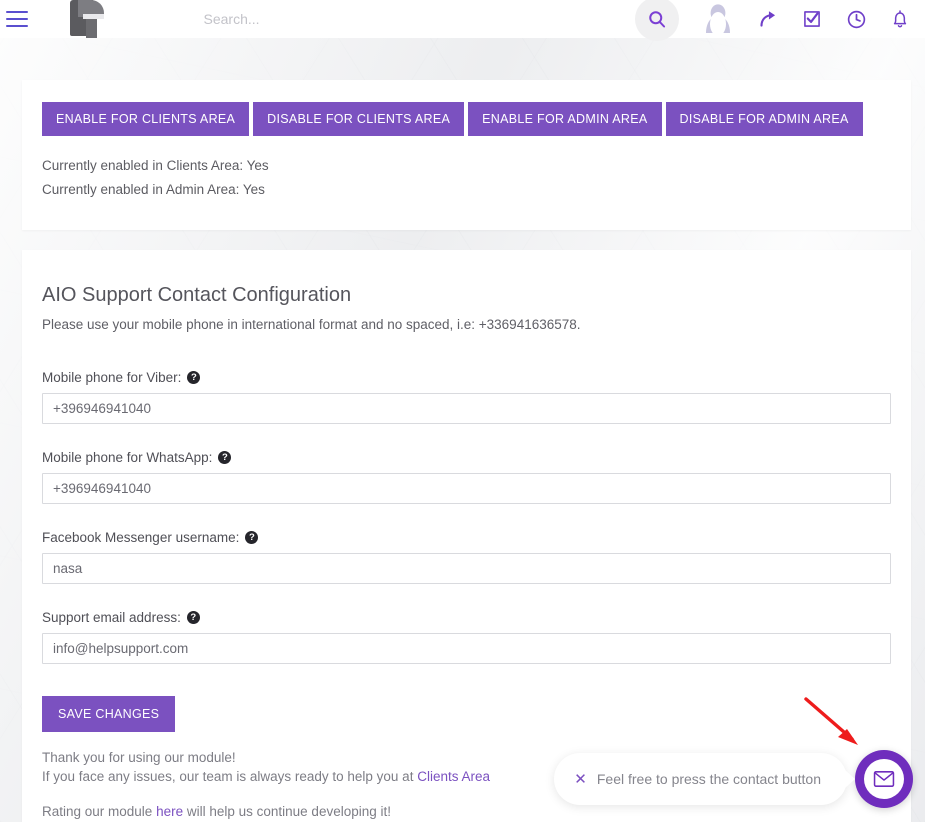 The image size is (925, 822). What do you see at coordinates (155, 165) in the screenshot?
I see `status-clients-area: Currently enabled in Clients Area: Yes` at bounding box center [155, 165].